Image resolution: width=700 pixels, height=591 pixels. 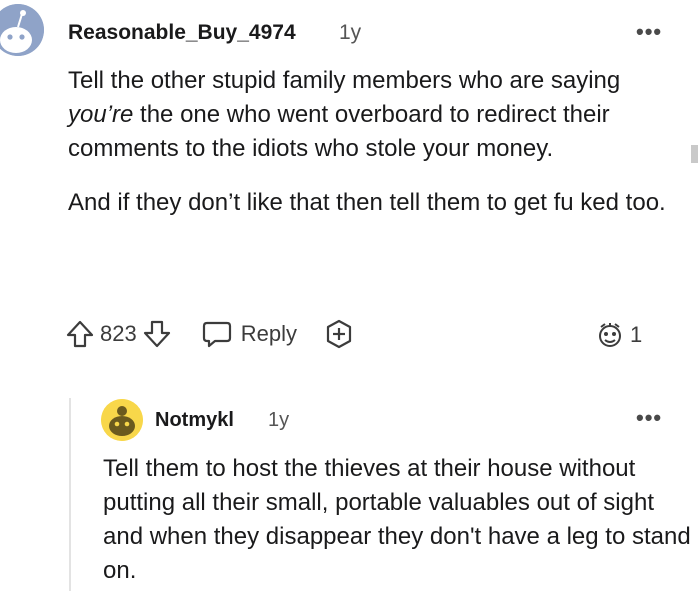 What do you see at coordinates (80, 334) in the screenshot?
I see `upvote-arrow-icon` at bounding box center [80, 334].